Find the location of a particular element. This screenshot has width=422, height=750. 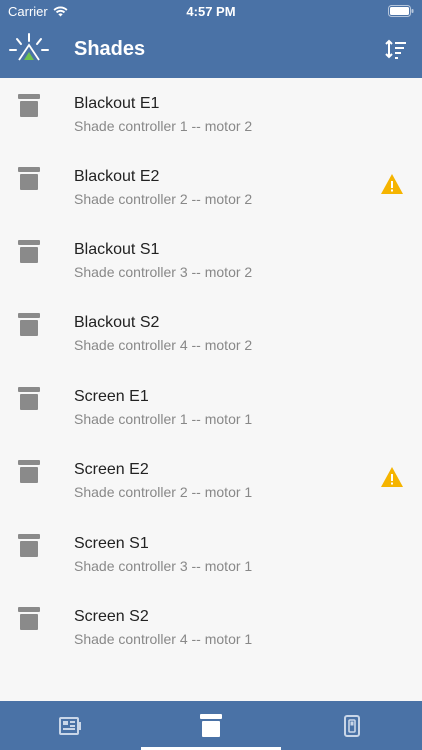

shade-name: Screen S2 is located at coordinates (111, 616).